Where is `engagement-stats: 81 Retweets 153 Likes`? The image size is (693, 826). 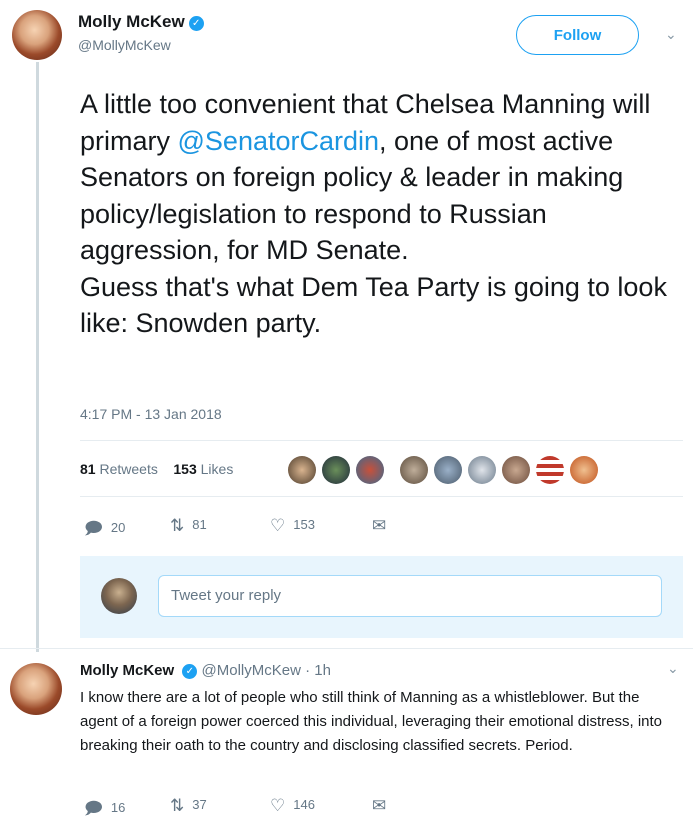
engagement-stats: 81 Retweets 153 Likes is located at coordinates (156, 469).